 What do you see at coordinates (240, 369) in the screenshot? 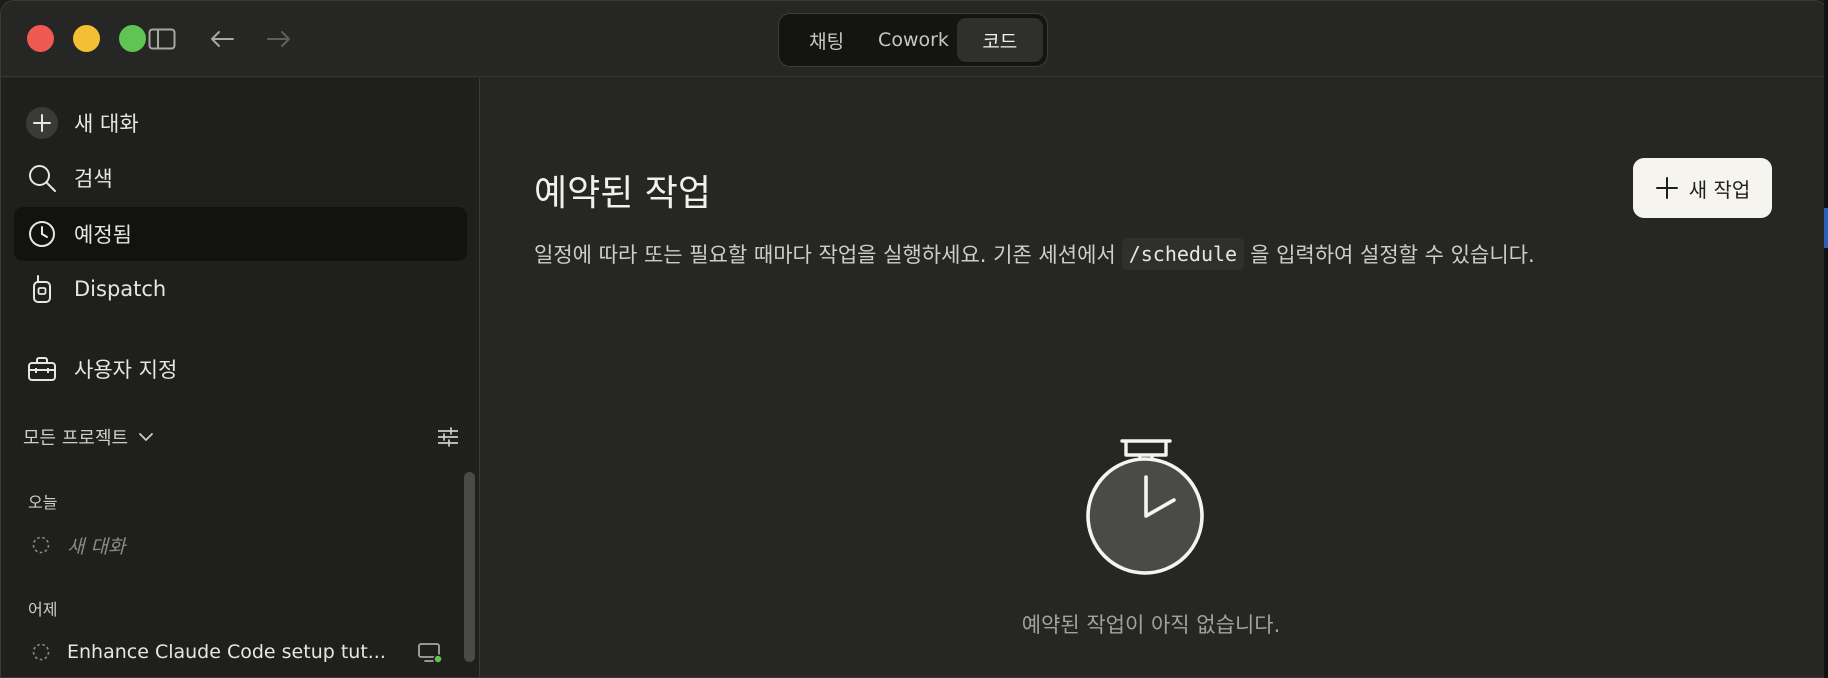
I see `sidebar-item-customize: 사용자 지정` at bounding box center [240, 369].